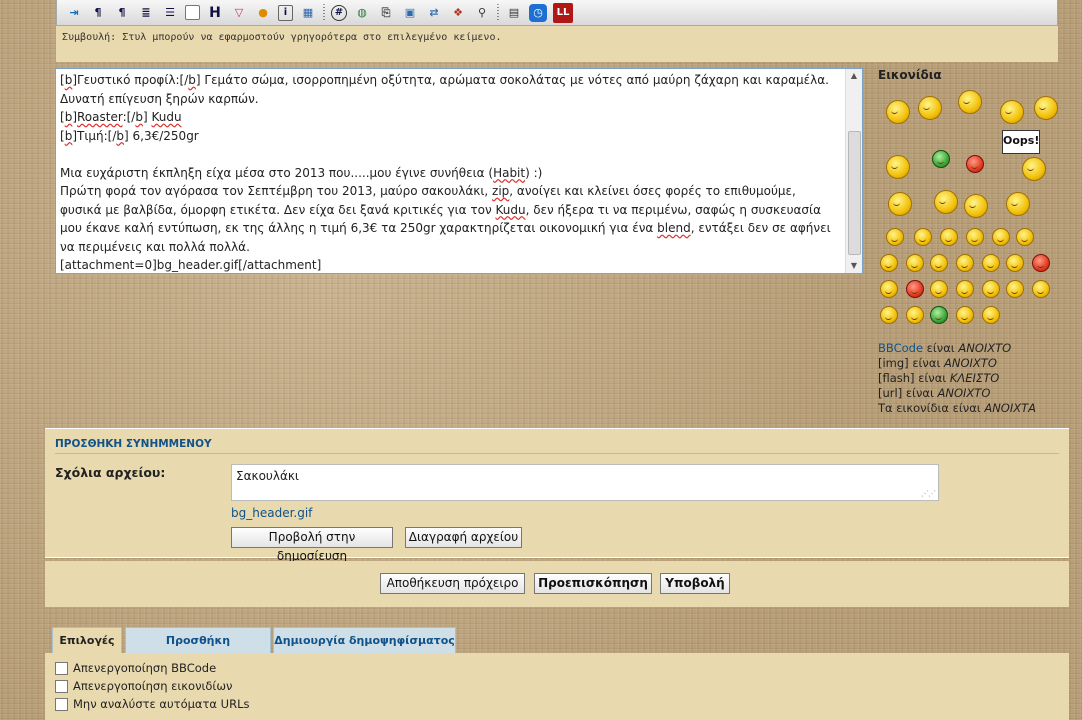 Image resolution: width=1082 pixels, height=720 pixels. I want to click on misspelled-word: Habit, so click(509, 172).